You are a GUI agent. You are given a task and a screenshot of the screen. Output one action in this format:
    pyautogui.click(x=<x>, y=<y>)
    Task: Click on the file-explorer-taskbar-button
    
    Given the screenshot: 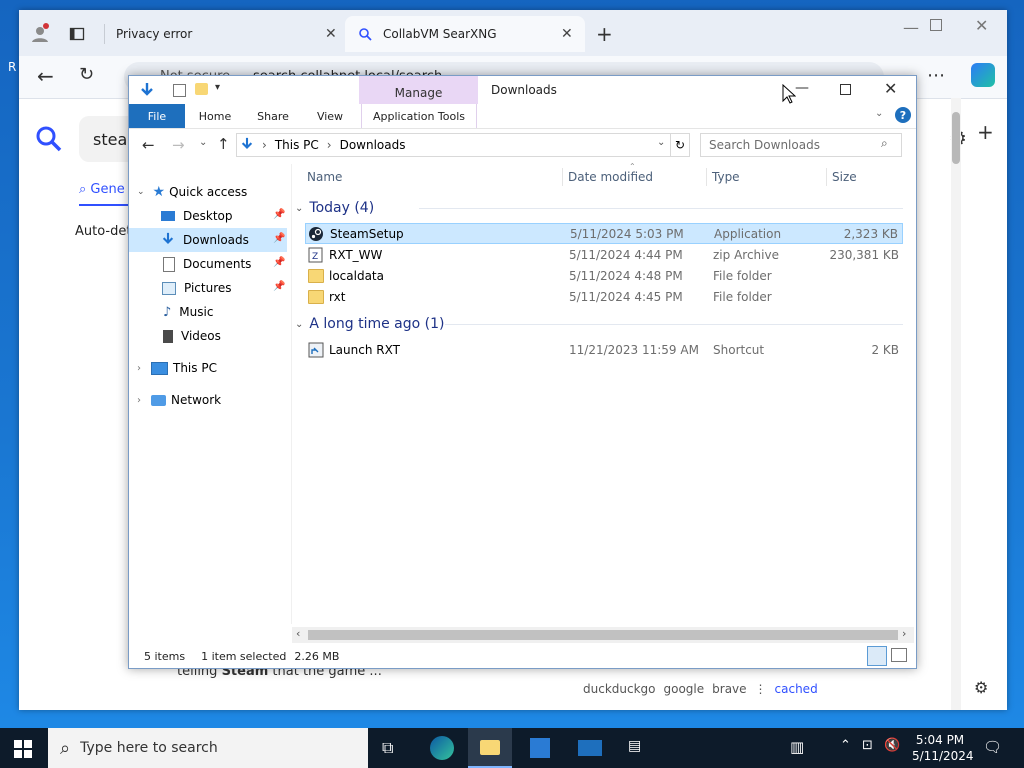 What is the action you would take?
    pyautogui.click(x=490, y=748)
    